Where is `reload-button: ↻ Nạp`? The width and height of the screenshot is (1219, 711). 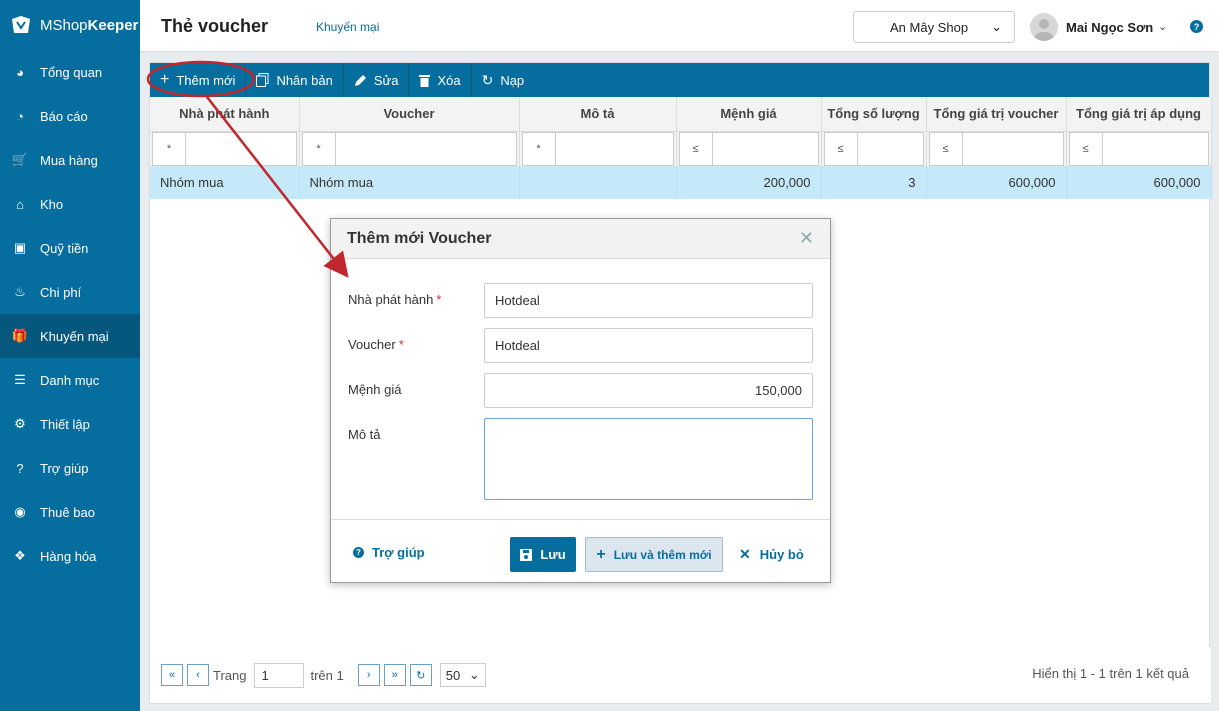 reload-button: ↻ Nạp is located at coordinates (503, 80).